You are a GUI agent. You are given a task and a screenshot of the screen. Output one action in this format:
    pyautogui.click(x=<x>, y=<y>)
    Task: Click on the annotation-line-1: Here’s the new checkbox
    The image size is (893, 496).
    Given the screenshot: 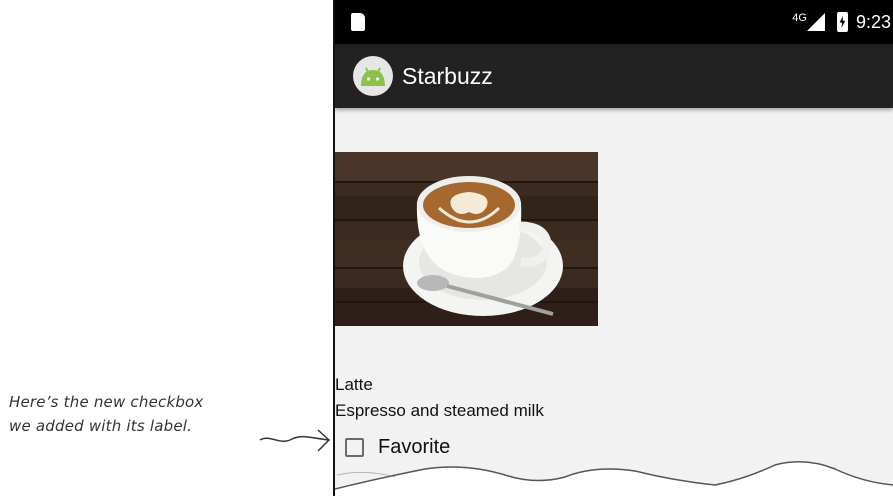 What is the action you would take?
    pyautogui.click(x=106, y=402)
    